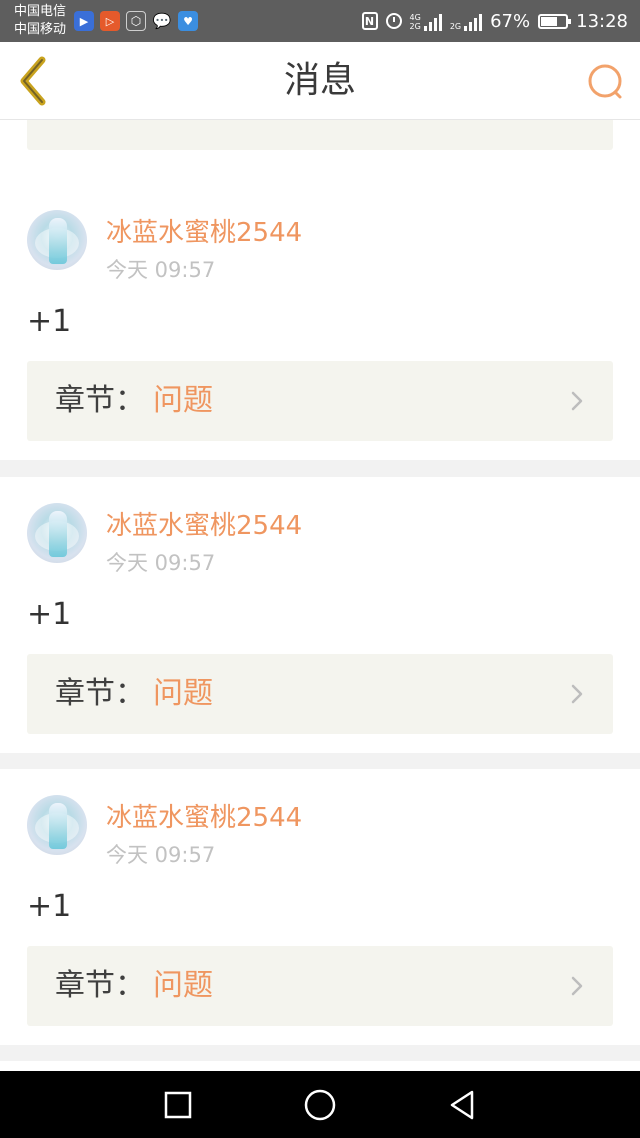  I want to click on battery-icon, so click(555, 21).